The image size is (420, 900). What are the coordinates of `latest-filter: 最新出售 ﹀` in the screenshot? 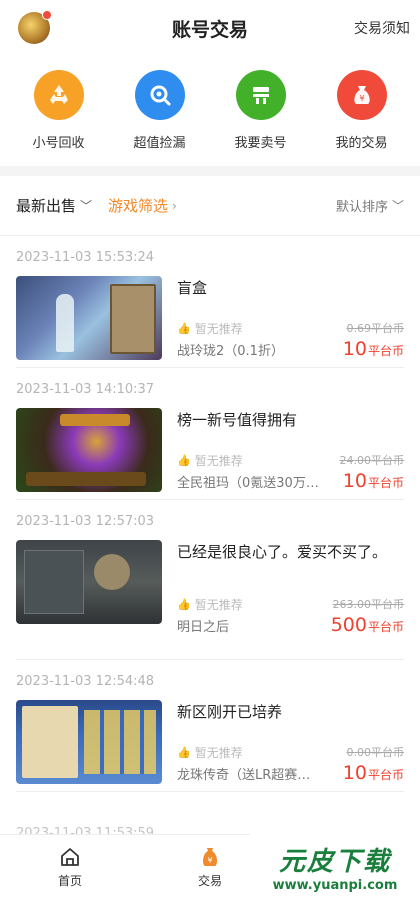 It's located at (54, 205).